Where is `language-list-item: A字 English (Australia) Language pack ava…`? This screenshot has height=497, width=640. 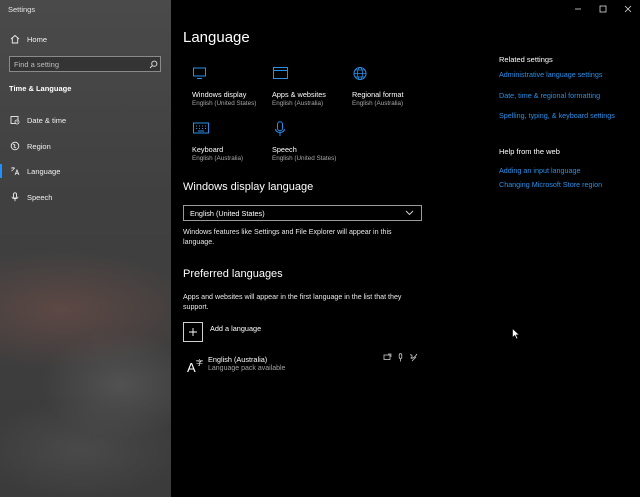
language-list-item: A字 English (Australia) Language pack ava… is located at coordinates (303, 364).